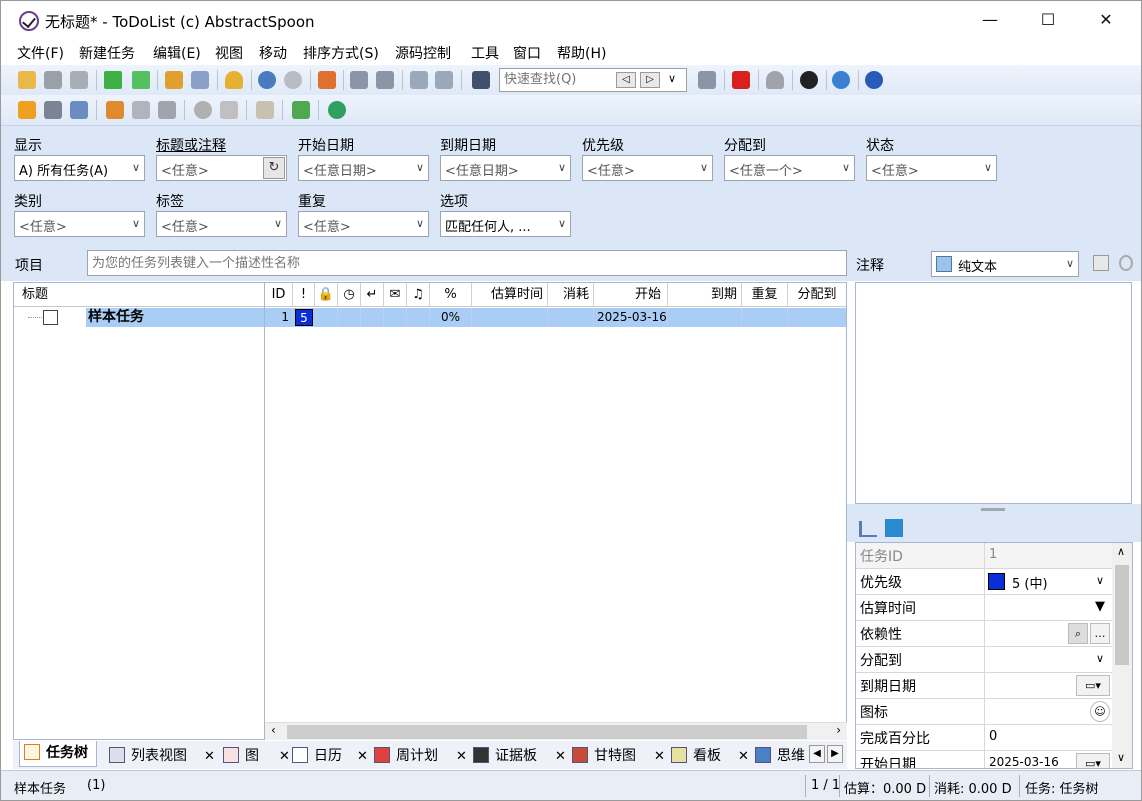  What do you see at coordinates (505, 224) in the screenshot?
I see `filter-options-select: 匹配任何人, ... ∨` at bounding box center [505, 224].